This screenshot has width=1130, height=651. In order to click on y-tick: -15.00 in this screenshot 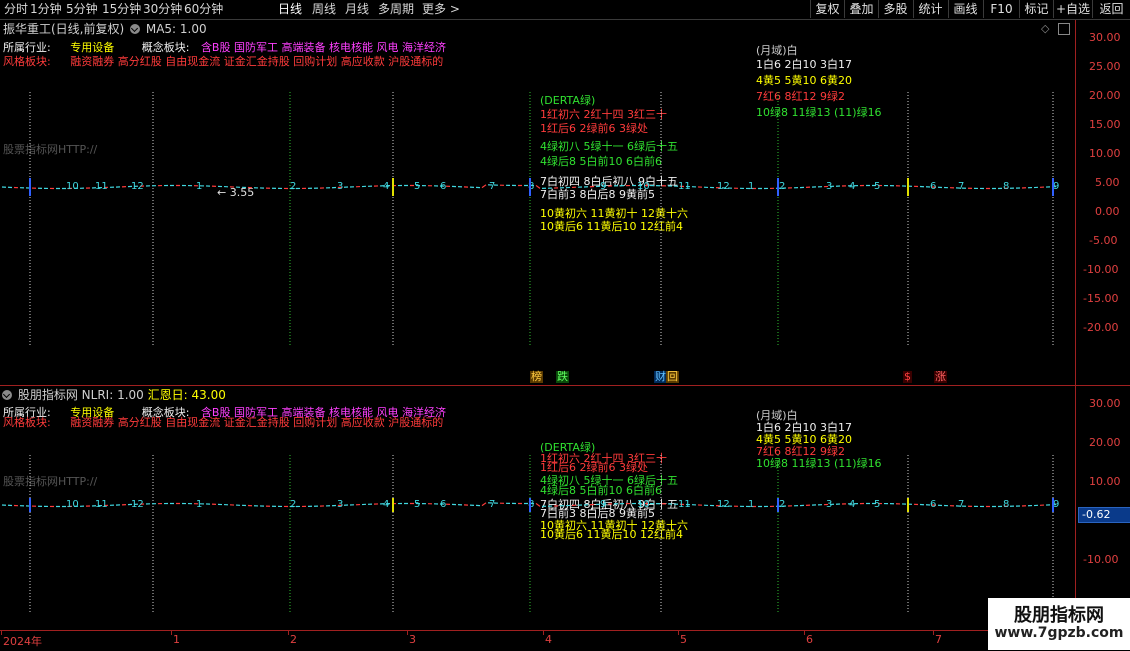, I will do `click(1100, 298)`.